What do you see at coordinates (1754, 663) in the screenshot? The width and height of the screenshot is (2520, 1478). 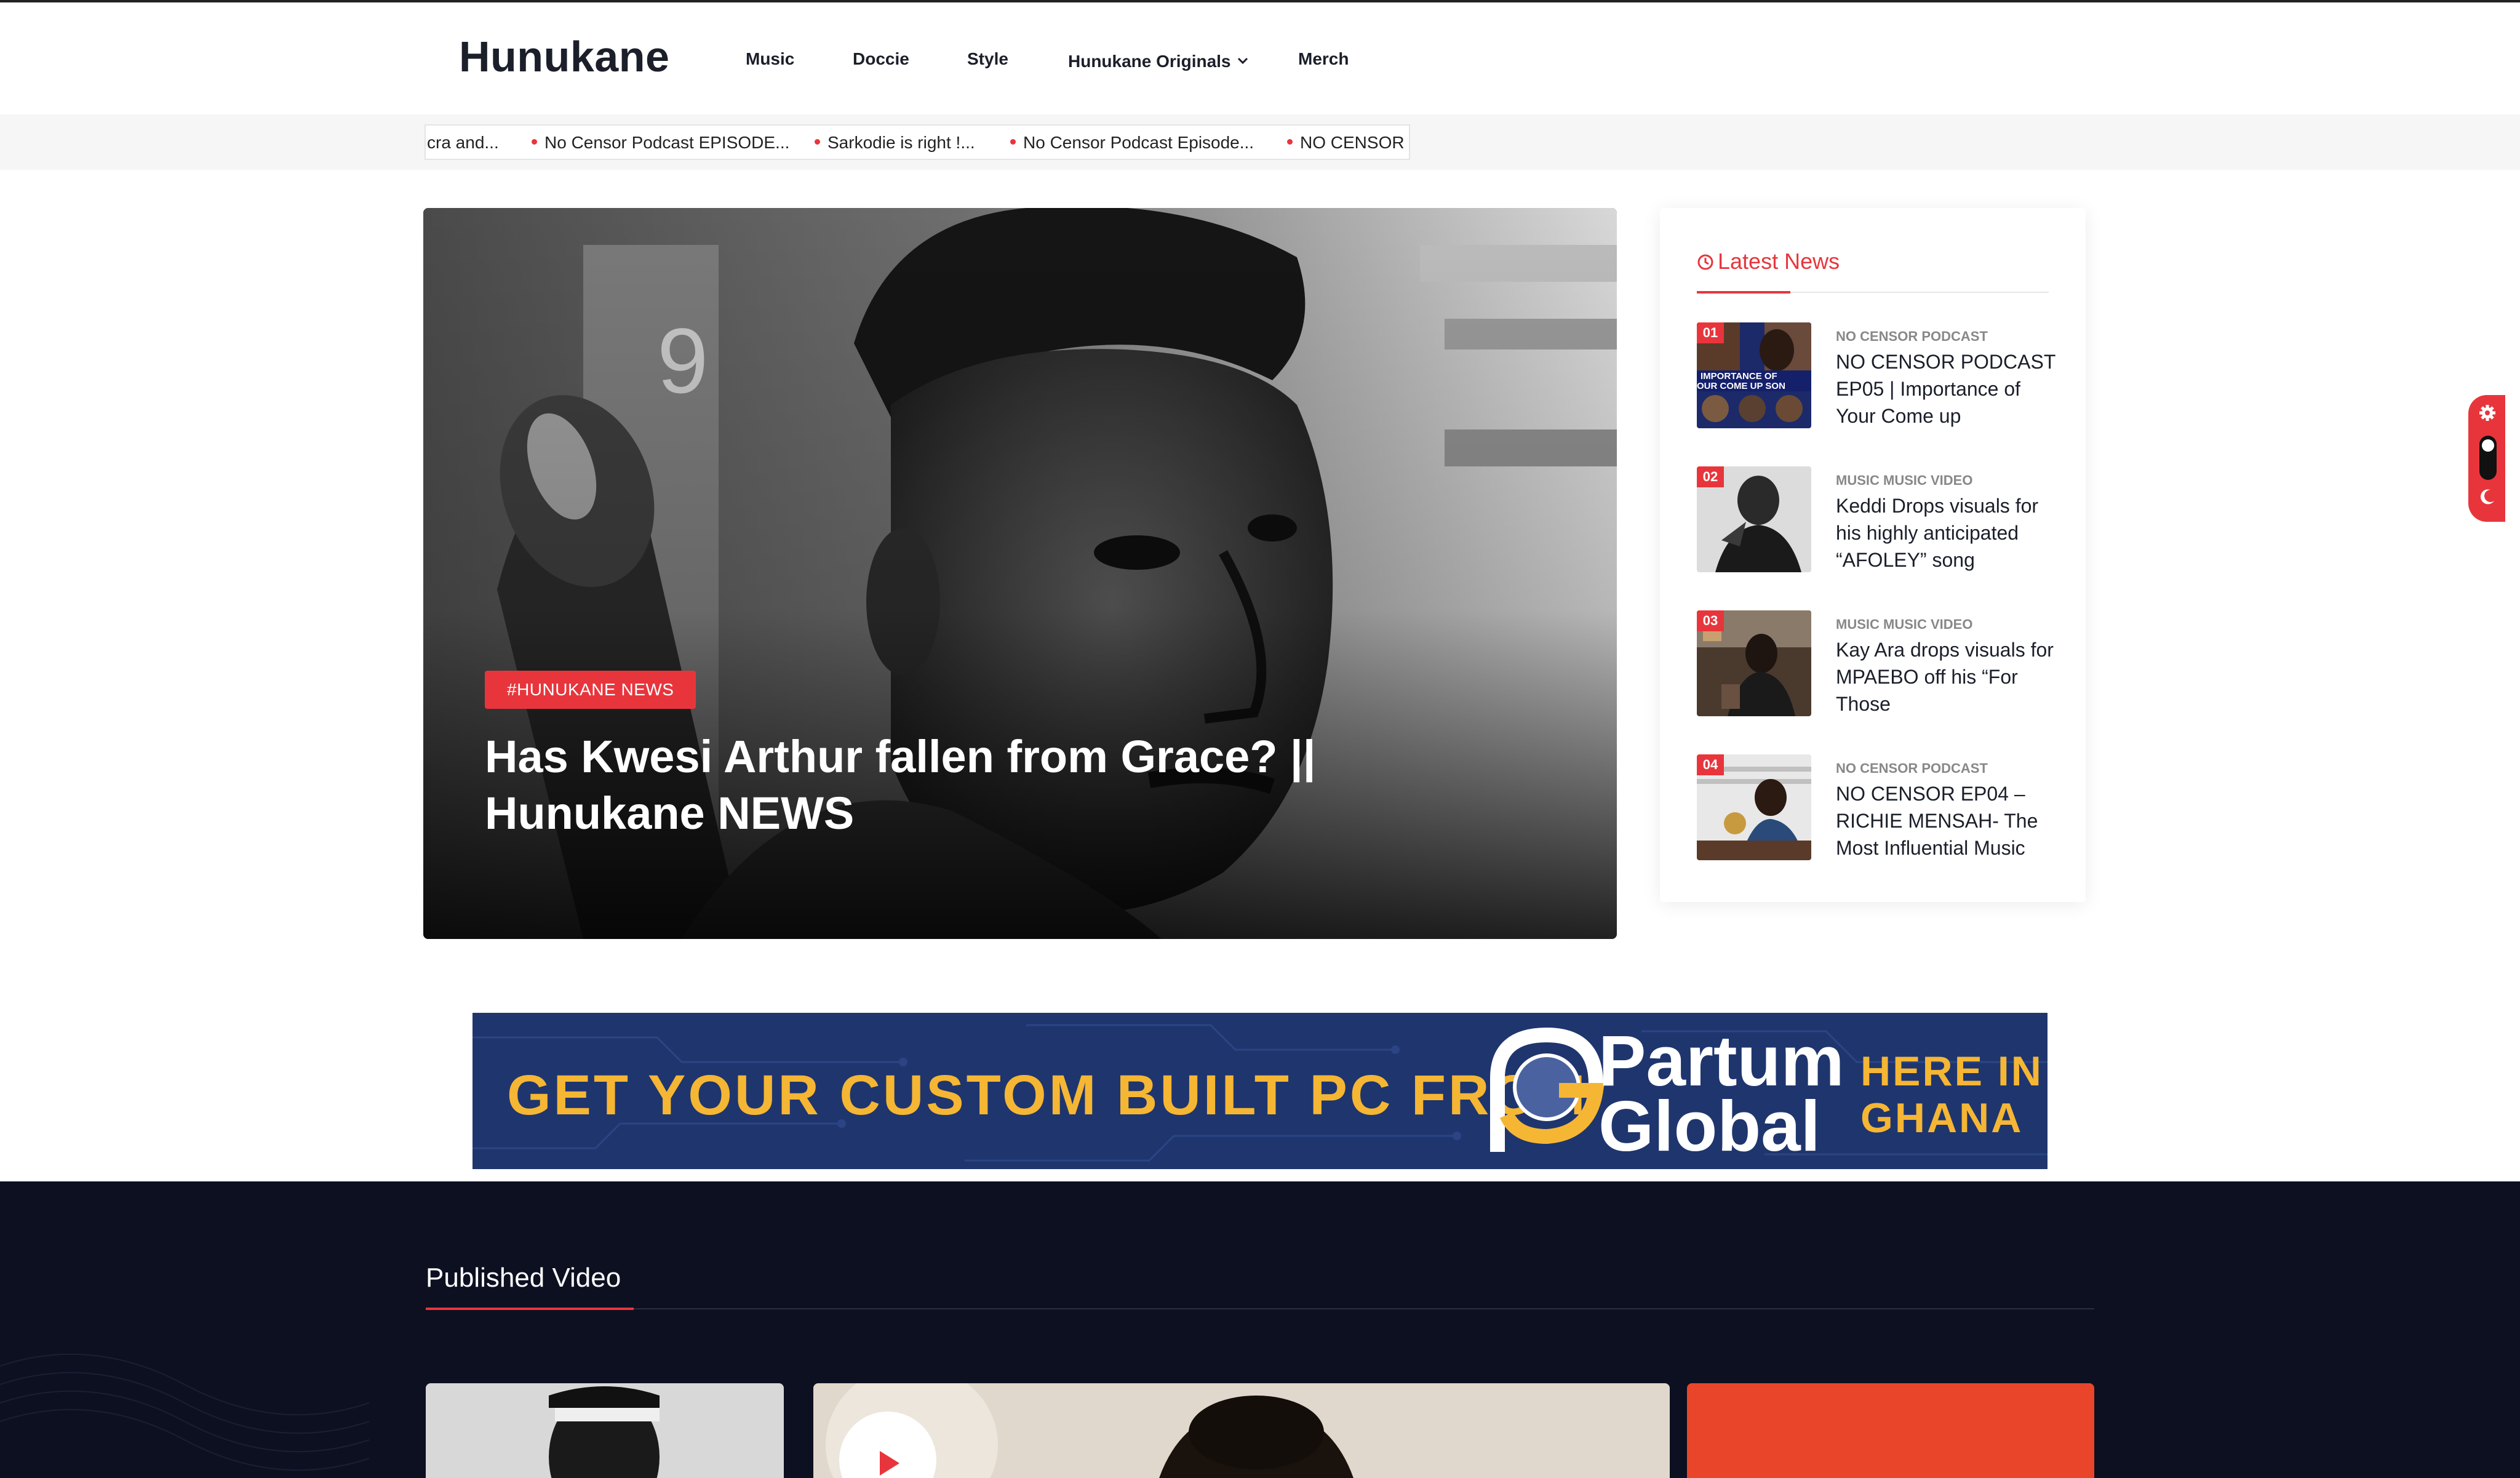 I see `news-thumbnail: 03` at bounding box center [1754, 663].